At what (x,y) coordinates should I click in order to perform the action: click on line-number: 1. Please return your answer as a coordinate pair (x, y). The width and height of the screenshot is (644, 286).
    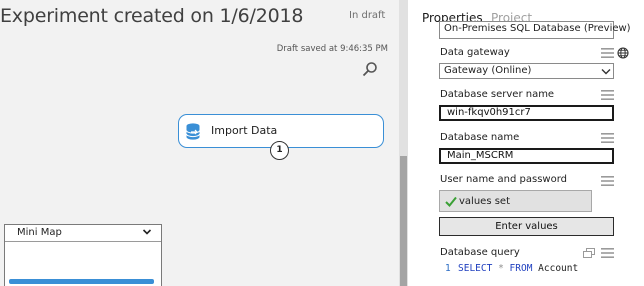
    Looking at the image, I should click on (448, 268).